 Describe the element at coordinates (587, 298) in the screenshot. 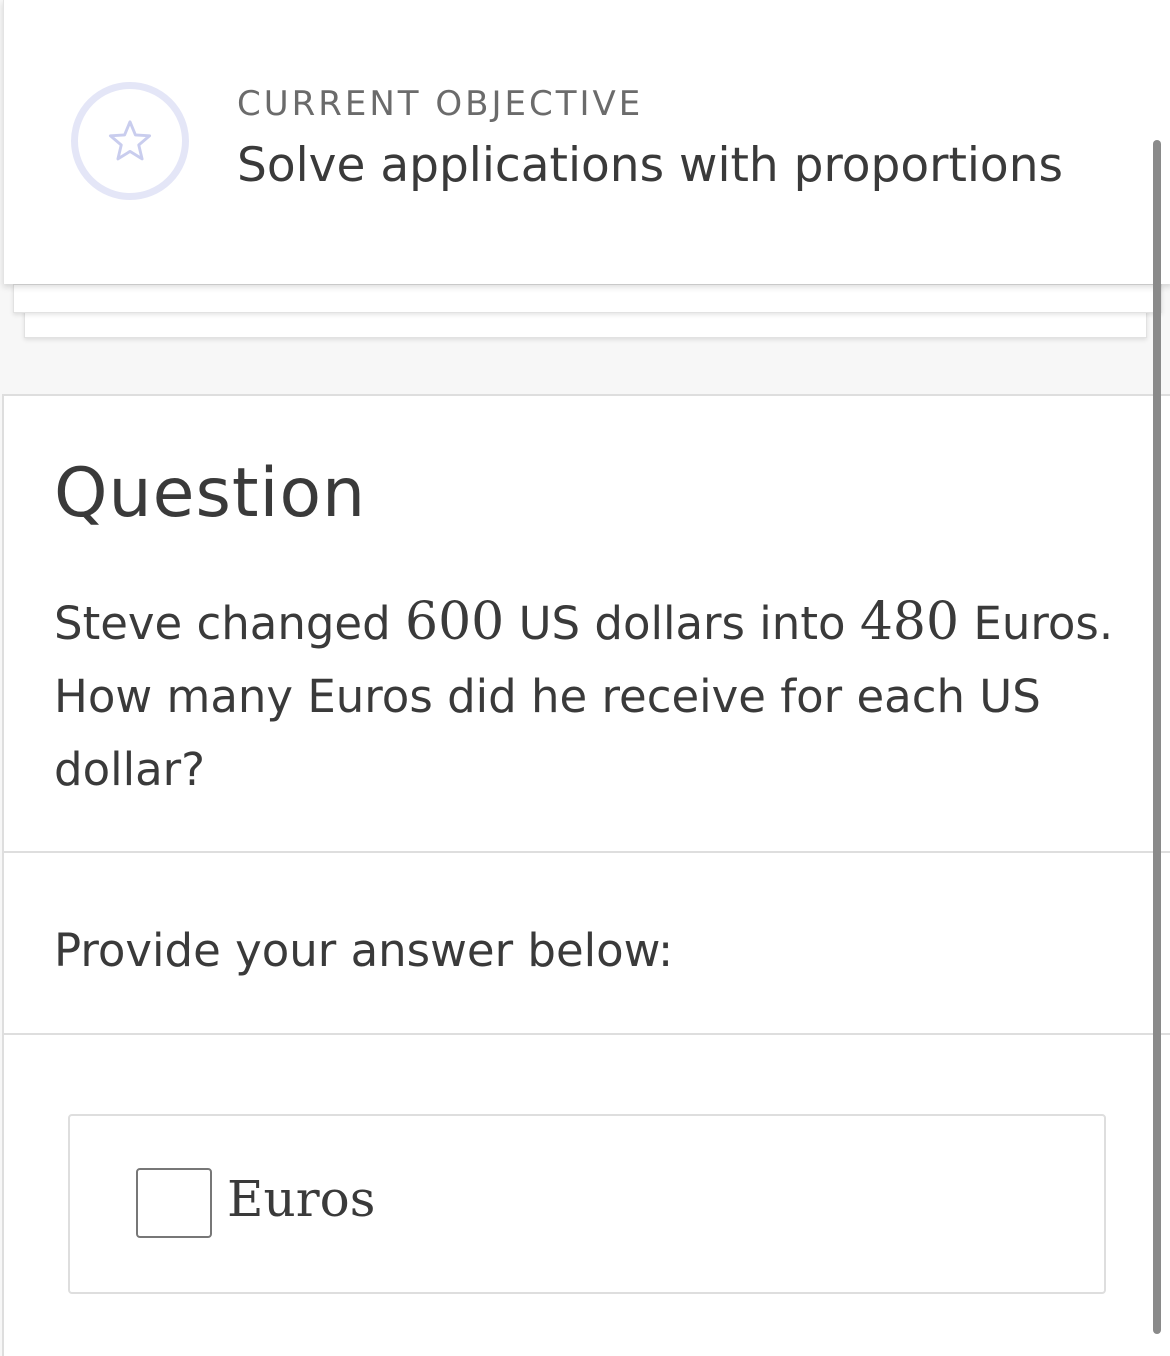

I see `card-stack-shadow-front` at that location.